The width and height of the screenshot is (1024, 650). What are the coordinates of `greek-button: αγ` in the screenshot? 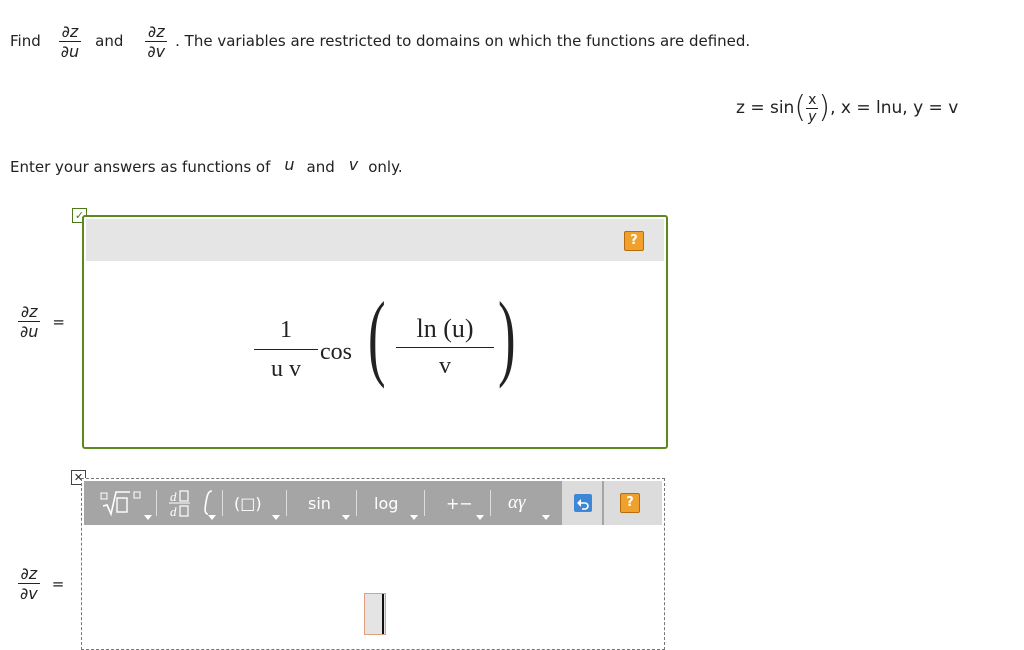 It's located at (516, 503).